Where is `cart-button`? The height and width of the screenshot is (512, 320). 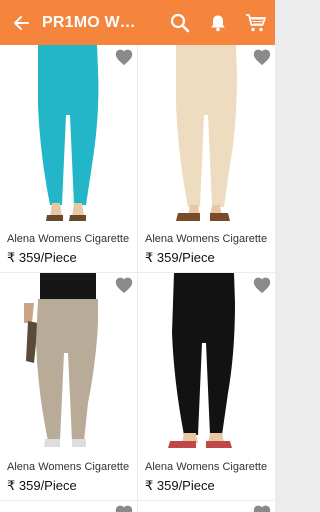 cart-button is located at coordinates (256, 22).